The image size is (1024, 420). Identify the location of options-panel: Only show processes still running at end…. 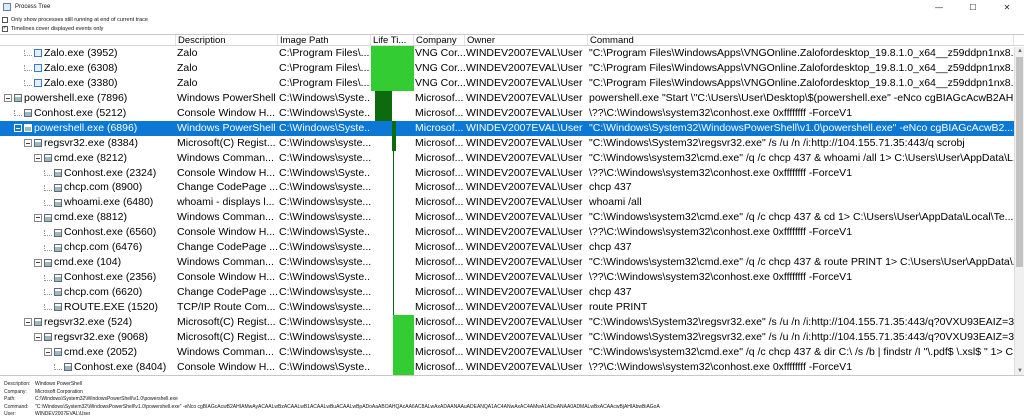
(75, 24).